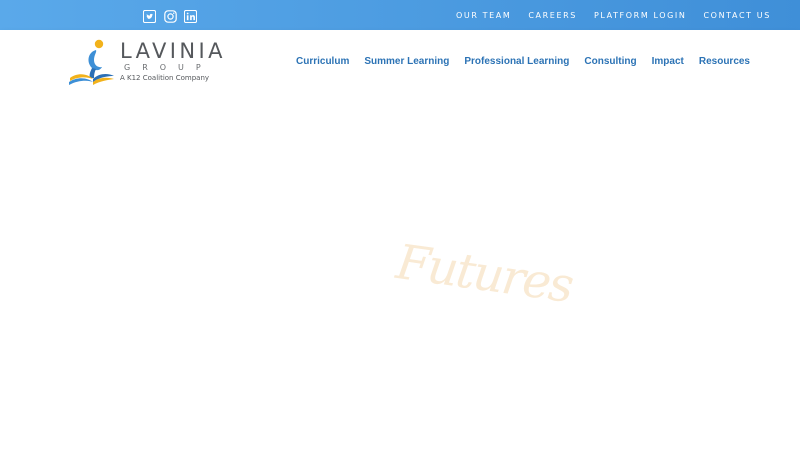  I want to click on logo-mark-icon, so click(91, 62).